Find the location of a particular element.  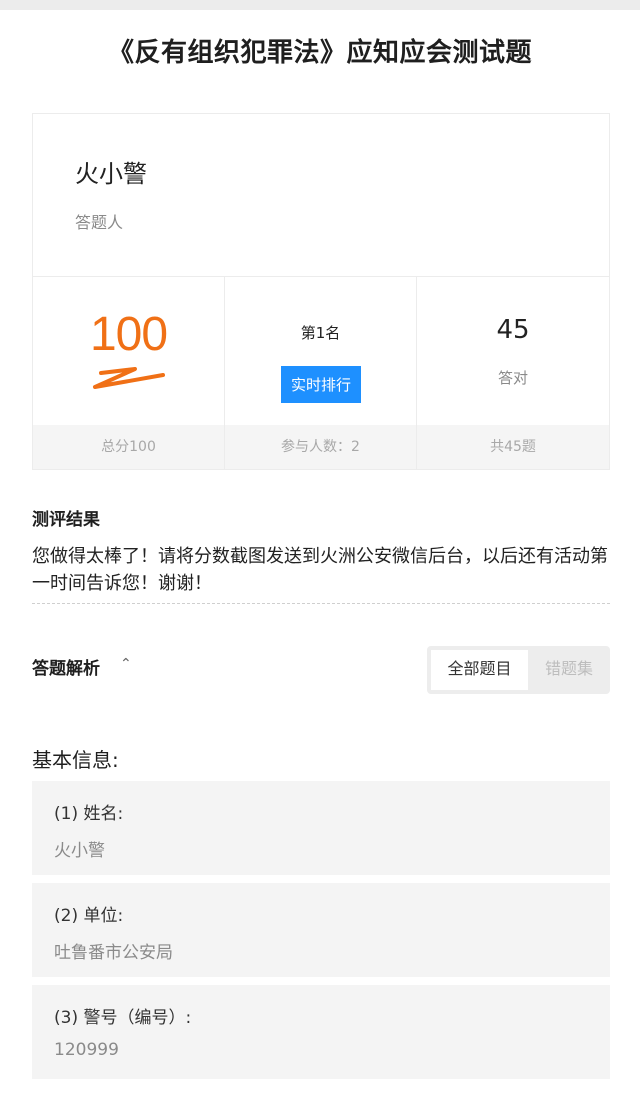

field-question: (2) 单位: is located at coordinates (89, 916).